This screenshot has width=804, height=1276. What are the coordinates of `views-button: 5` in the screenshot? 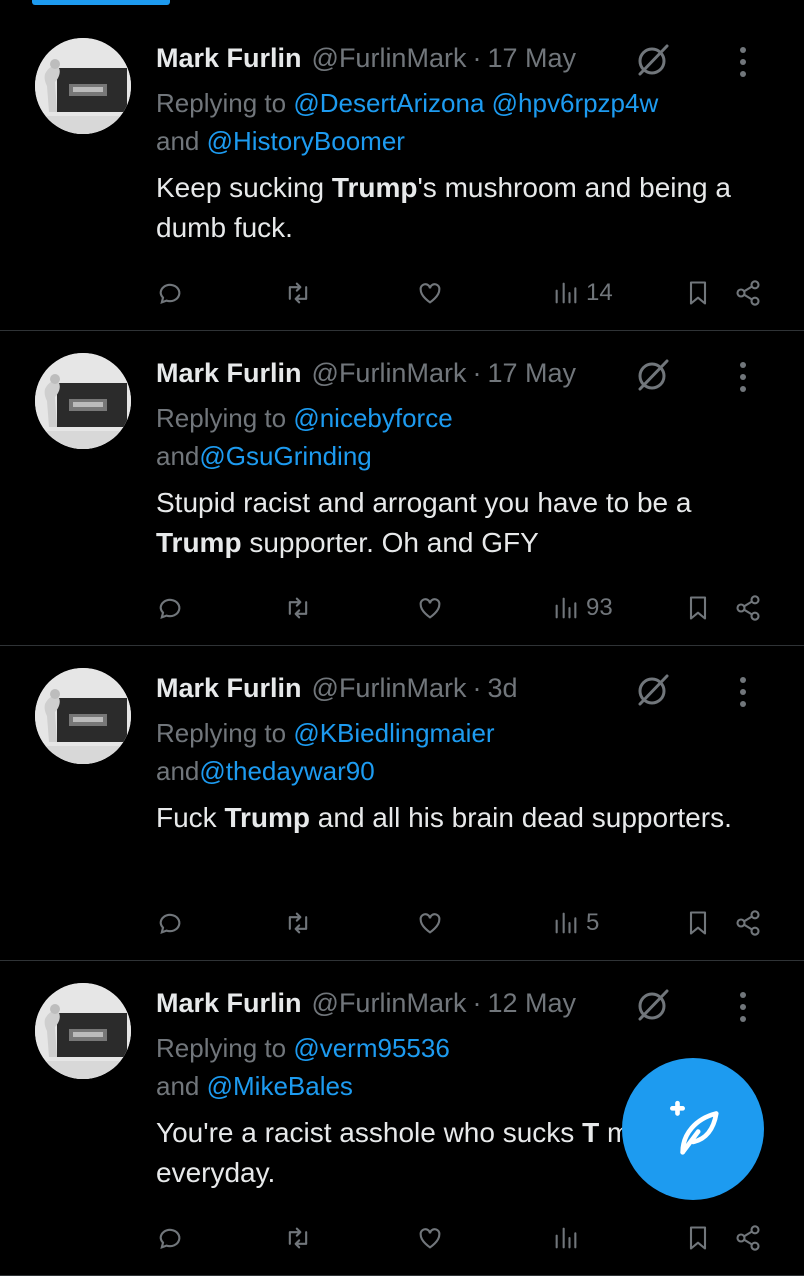 It's located at (575, 923).